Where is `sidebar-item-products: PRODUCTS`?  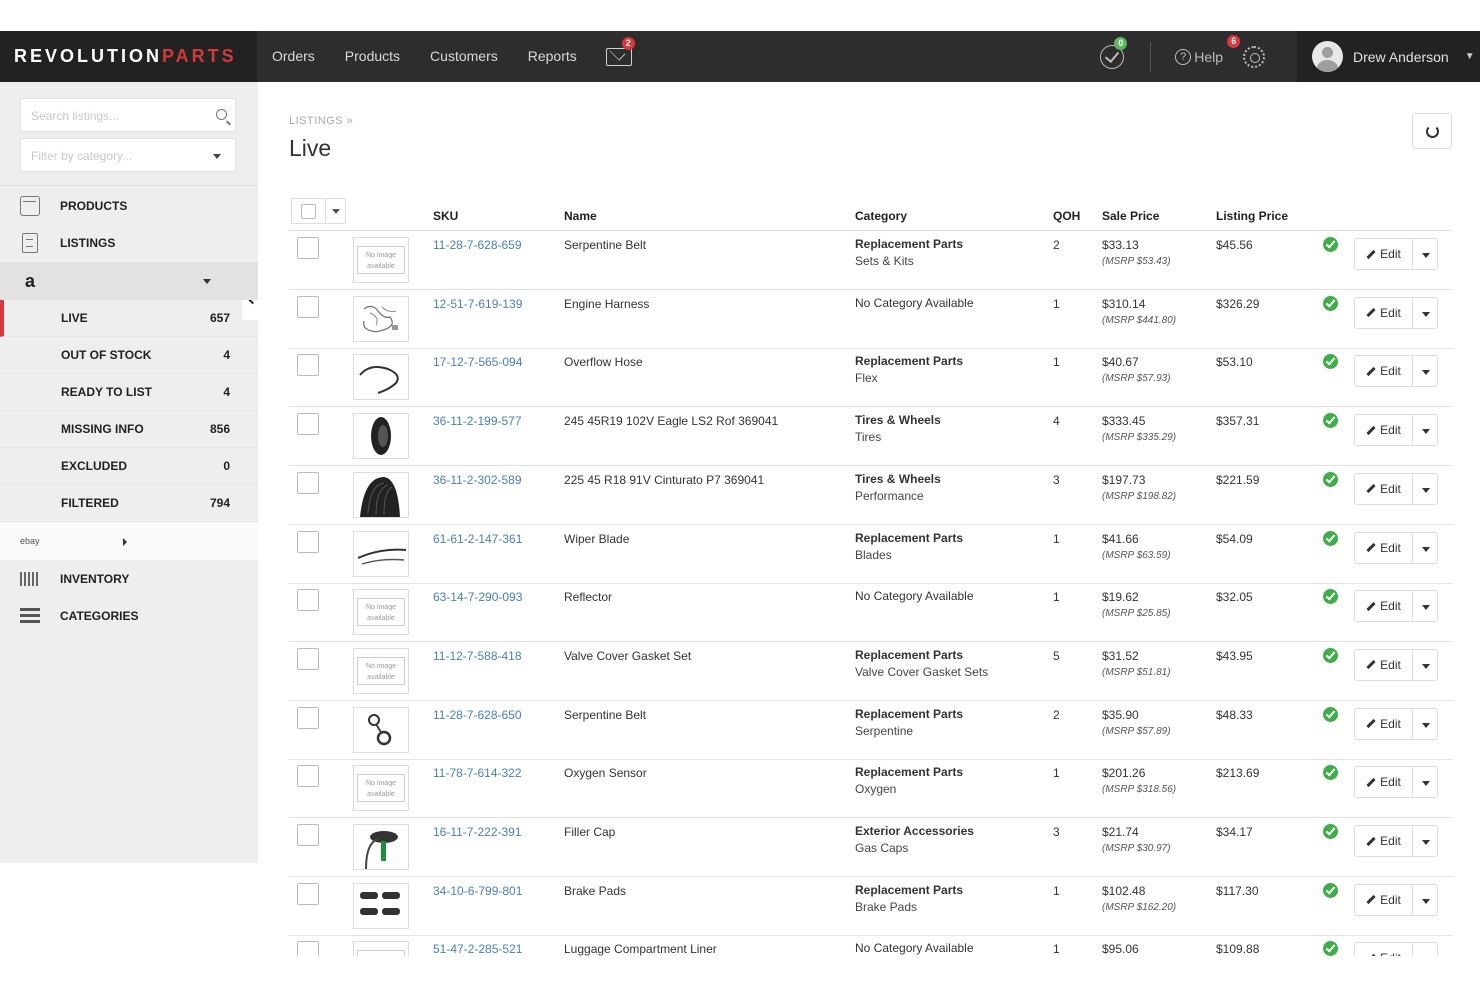
sidebar-item-products: PRODUCTS is located at coordinates (129, 205).